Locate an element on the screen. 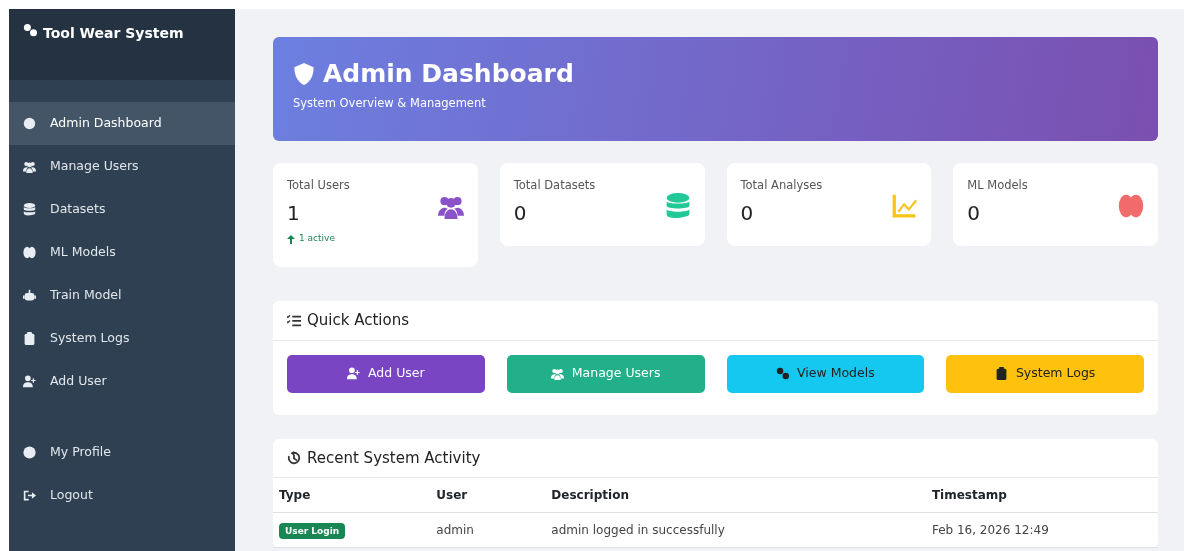 The width and height of the screenshot is (1184, 551). sidebar-item: Datasets is located at coordinates (122, 209).